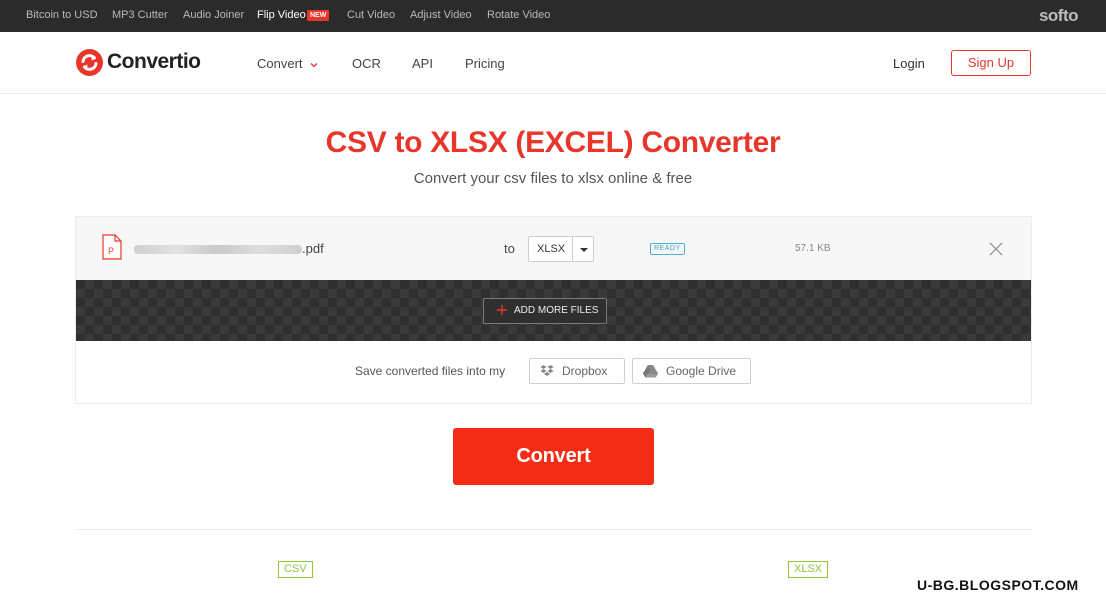  I want to click on nav-ocr: OCR, so click(366, 63).